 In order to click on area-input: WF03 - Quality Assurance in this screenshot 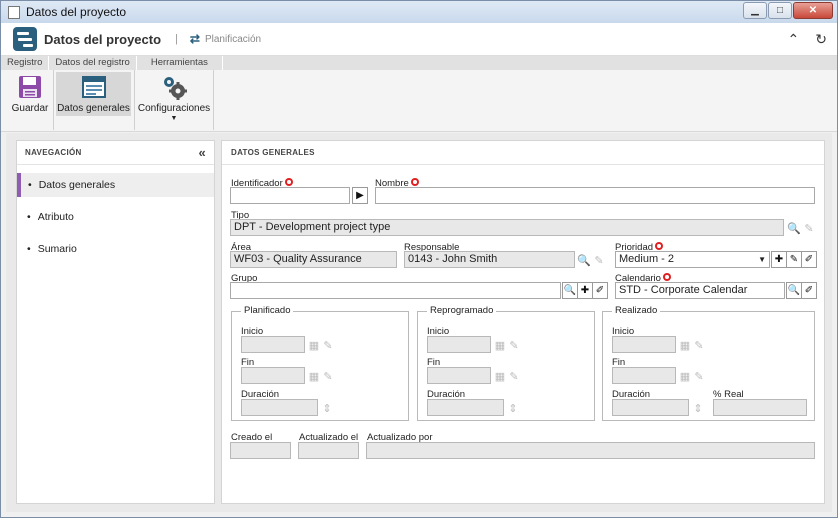, I will do `click(313, 259)`.